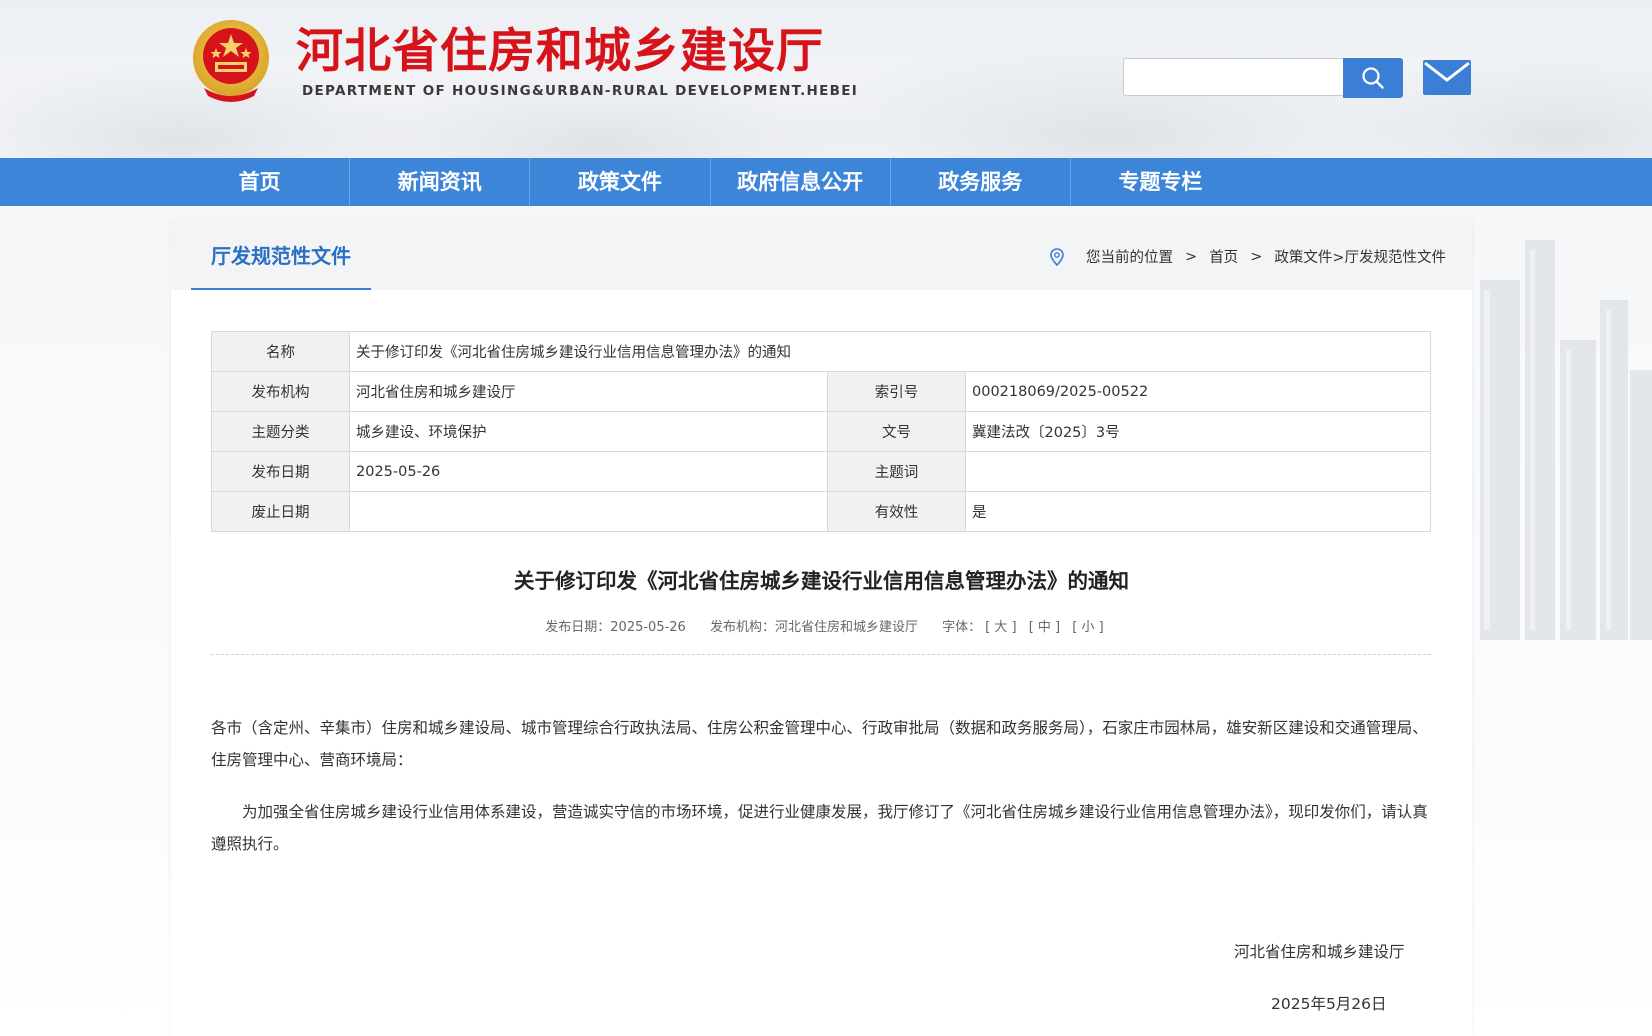 The image size is (1652, 1036). What do you see at coordinates (896, 511) in the screenshot?
I see `info-label-valid: 有效性` at bounding box center [896, 511].